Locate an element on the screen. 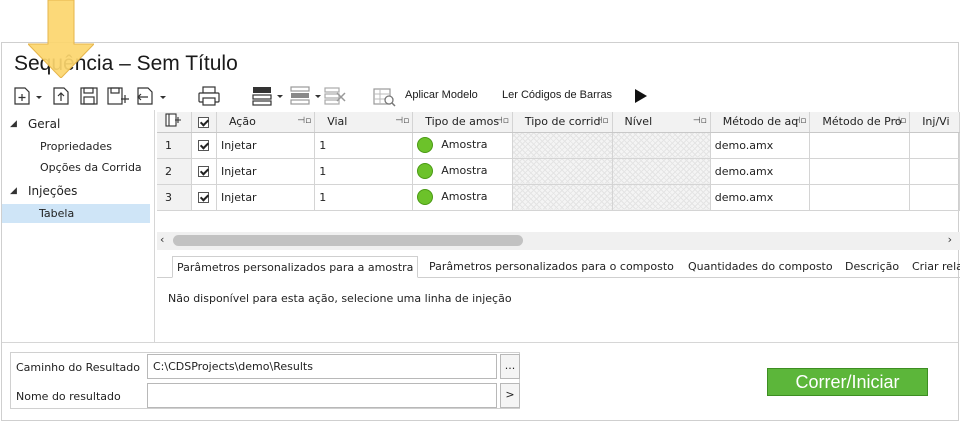  apply-model-icon-button is located at coordinates (384, 96).